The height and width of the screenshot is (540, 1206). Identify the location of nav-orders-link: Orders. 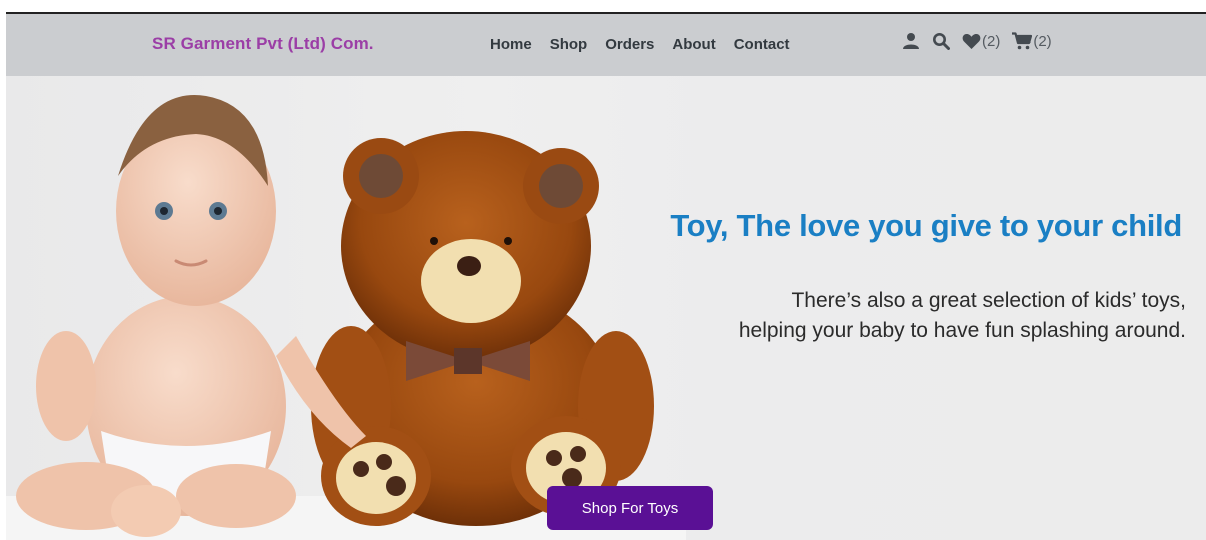
(629, 44).